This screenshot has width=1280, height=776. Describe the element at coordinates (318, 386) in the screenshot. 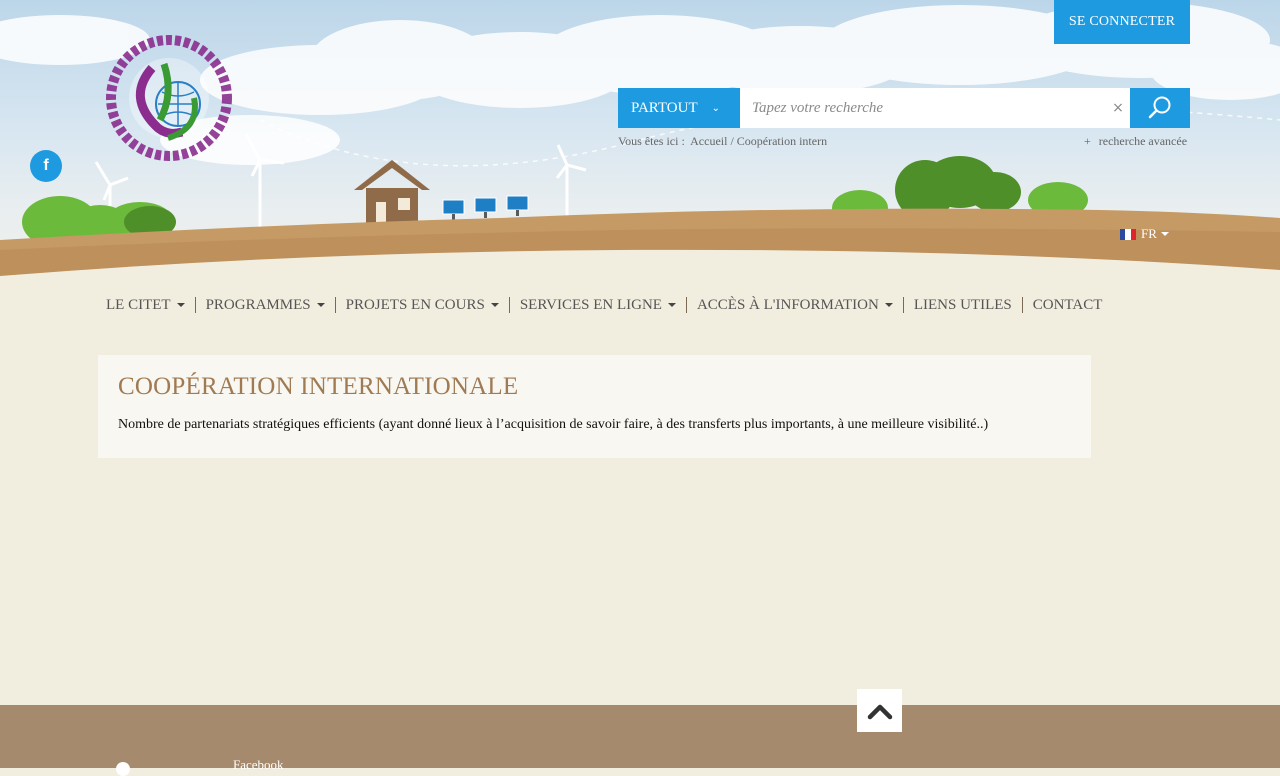

I see `page-title: COOPÉRATION INTERNATIONALE` at that location.